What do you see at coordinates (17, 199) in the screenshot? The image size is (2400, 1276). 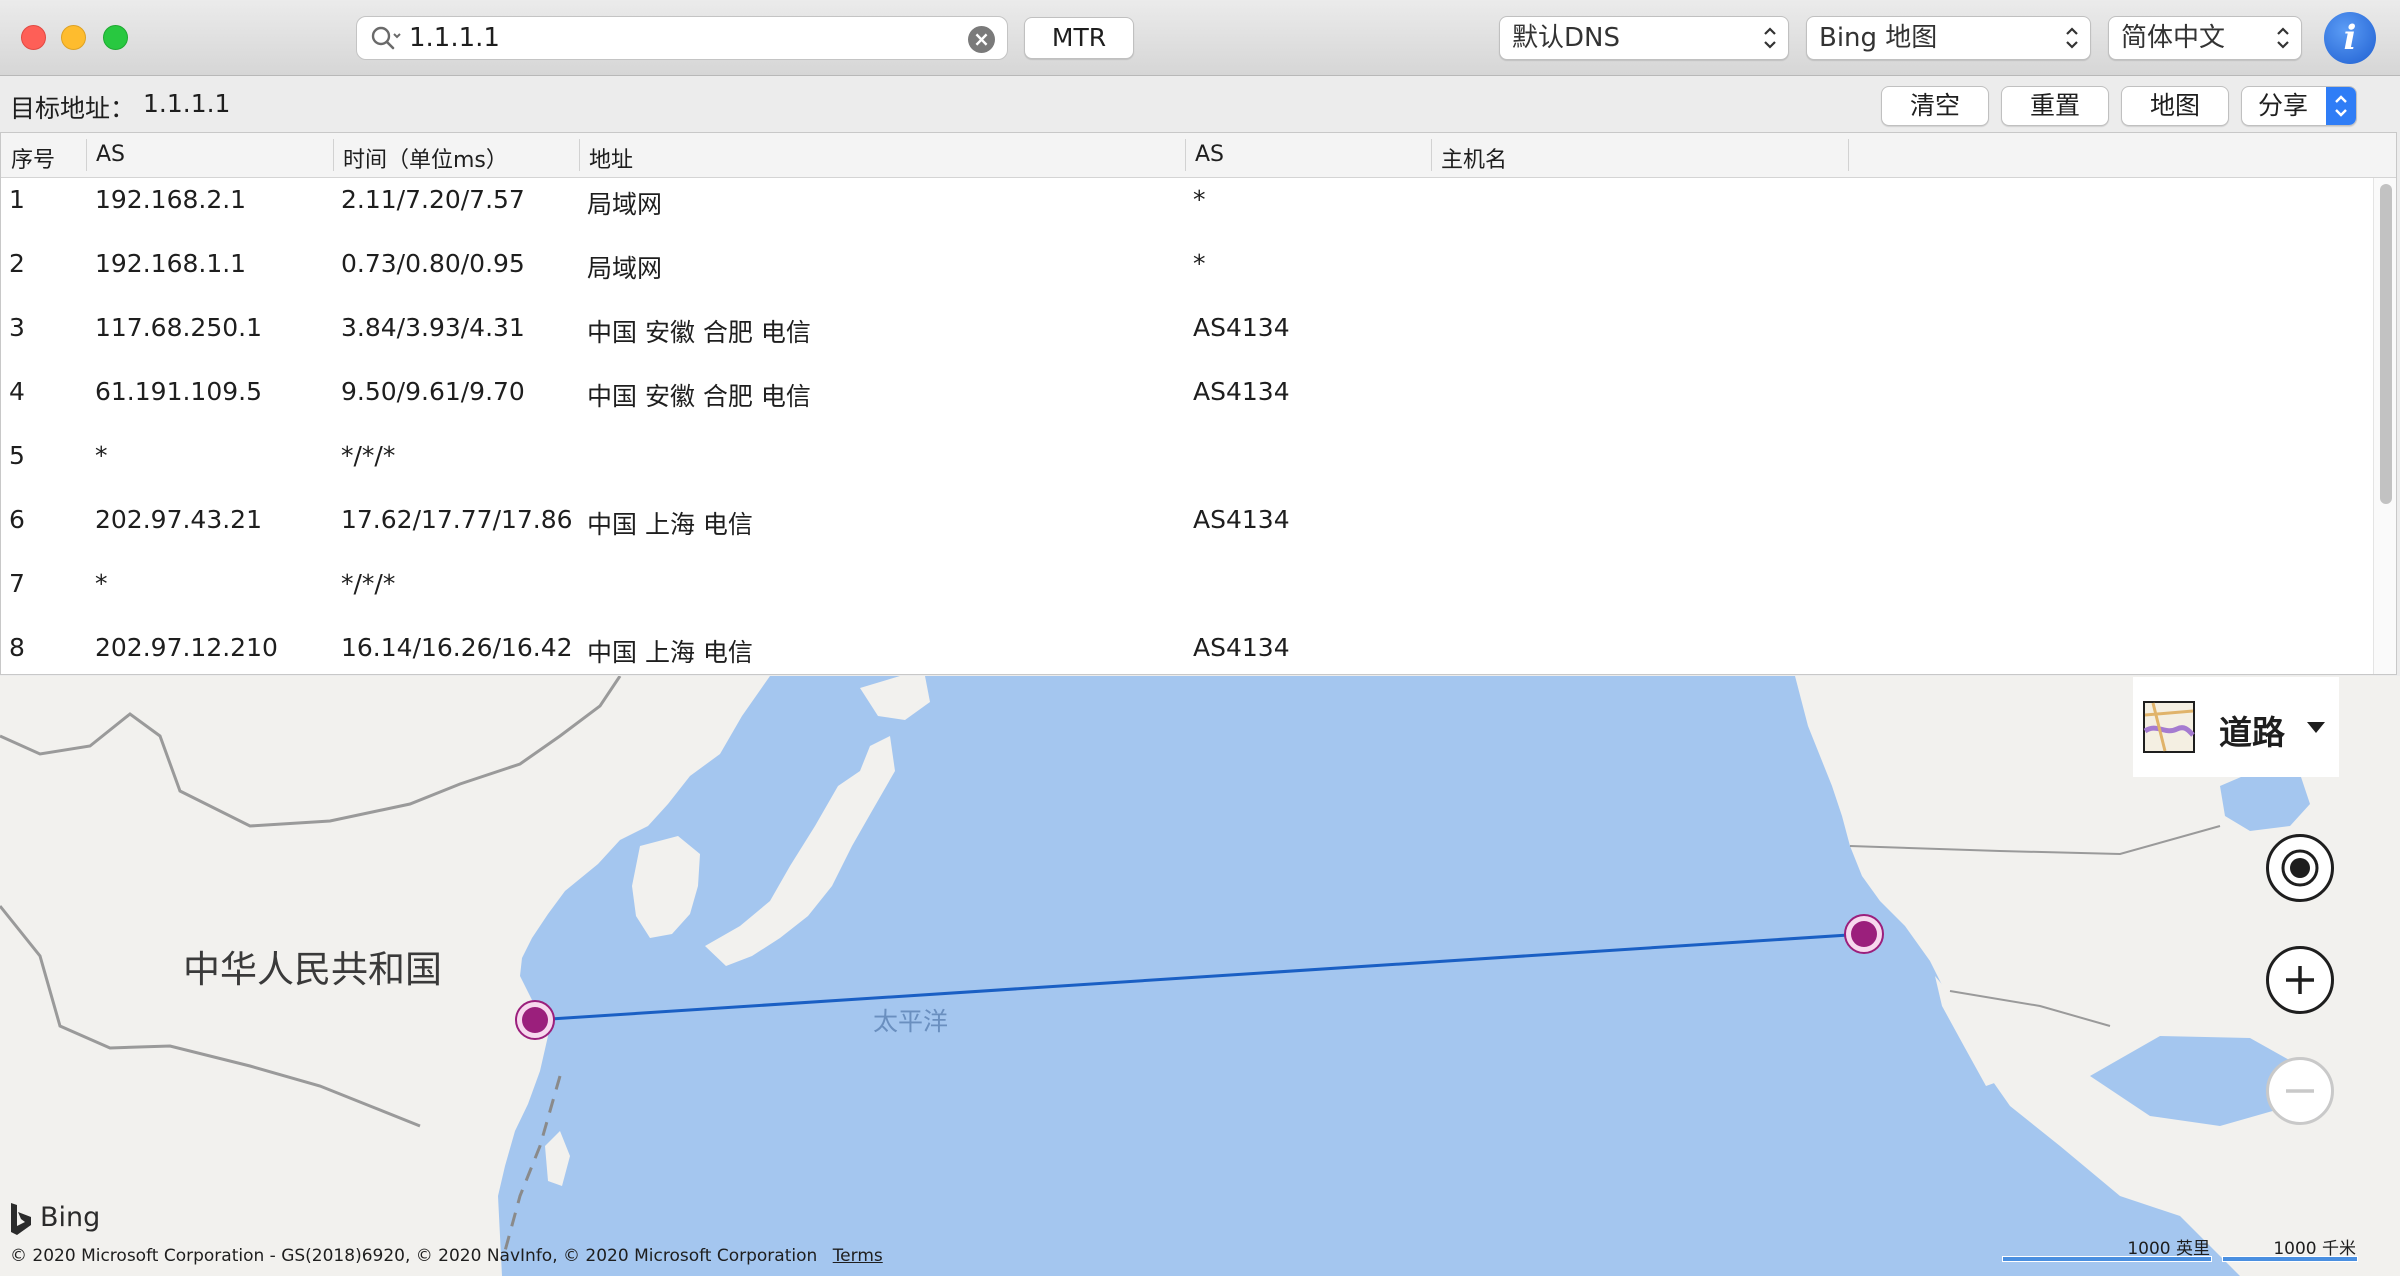 I see `cell-index: 1` at bounding box center [17, 199].